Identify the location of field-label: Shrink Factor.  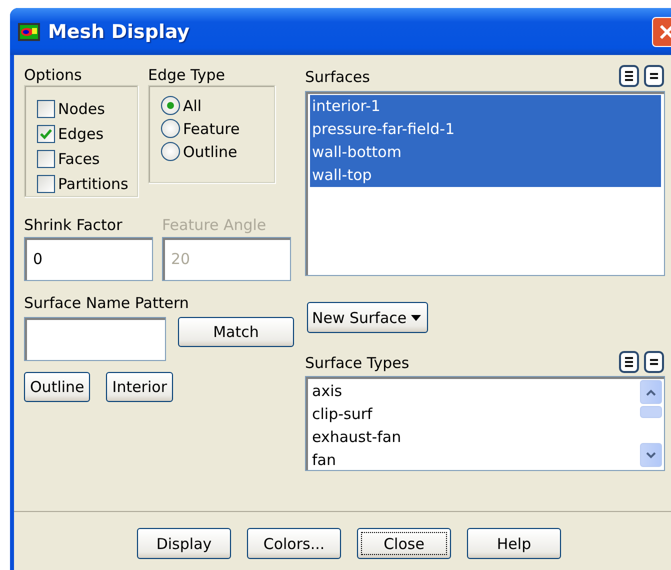
(74, 225).